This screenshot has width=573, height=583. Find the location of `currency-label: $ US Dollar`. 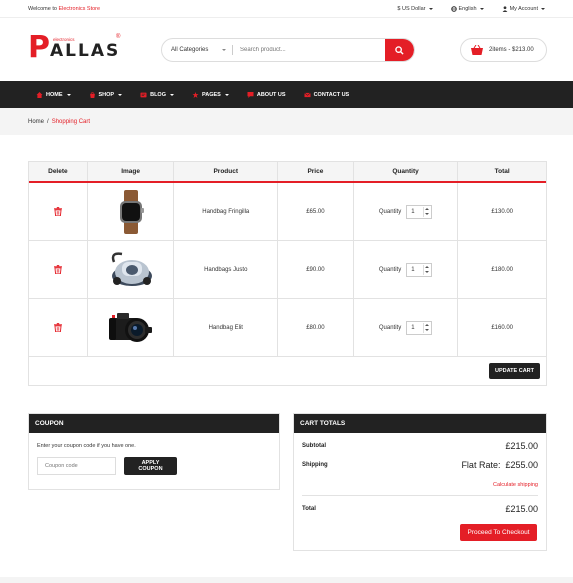

currency-label: $ US Dollar is located at coordinates (411, 8).